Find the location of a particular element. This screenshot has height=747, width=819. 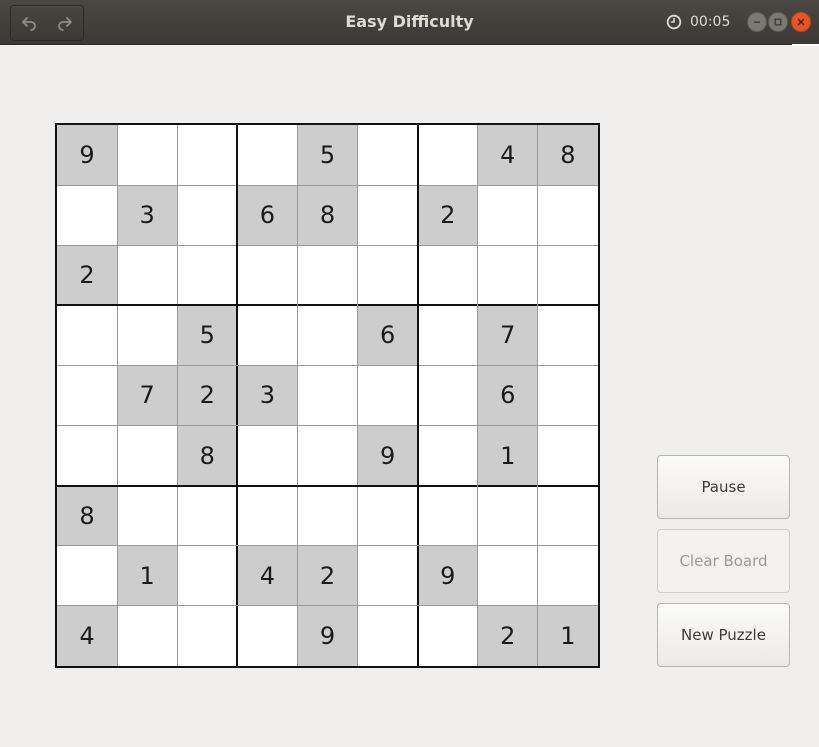

minimize-button is located at coordinates (757, 22).